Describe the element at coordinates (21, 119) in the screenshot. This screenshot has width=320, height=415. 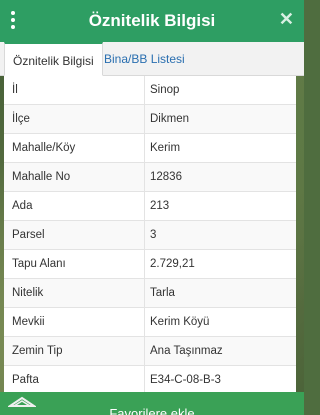
I see `row-label: İlçe` at that location.